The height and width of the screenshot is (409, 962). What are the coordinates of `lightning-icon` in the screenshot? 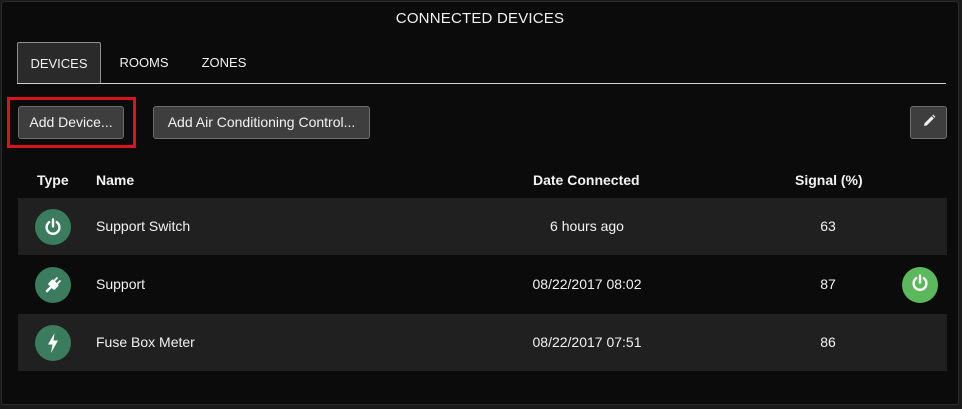 It's located at (53, 343).